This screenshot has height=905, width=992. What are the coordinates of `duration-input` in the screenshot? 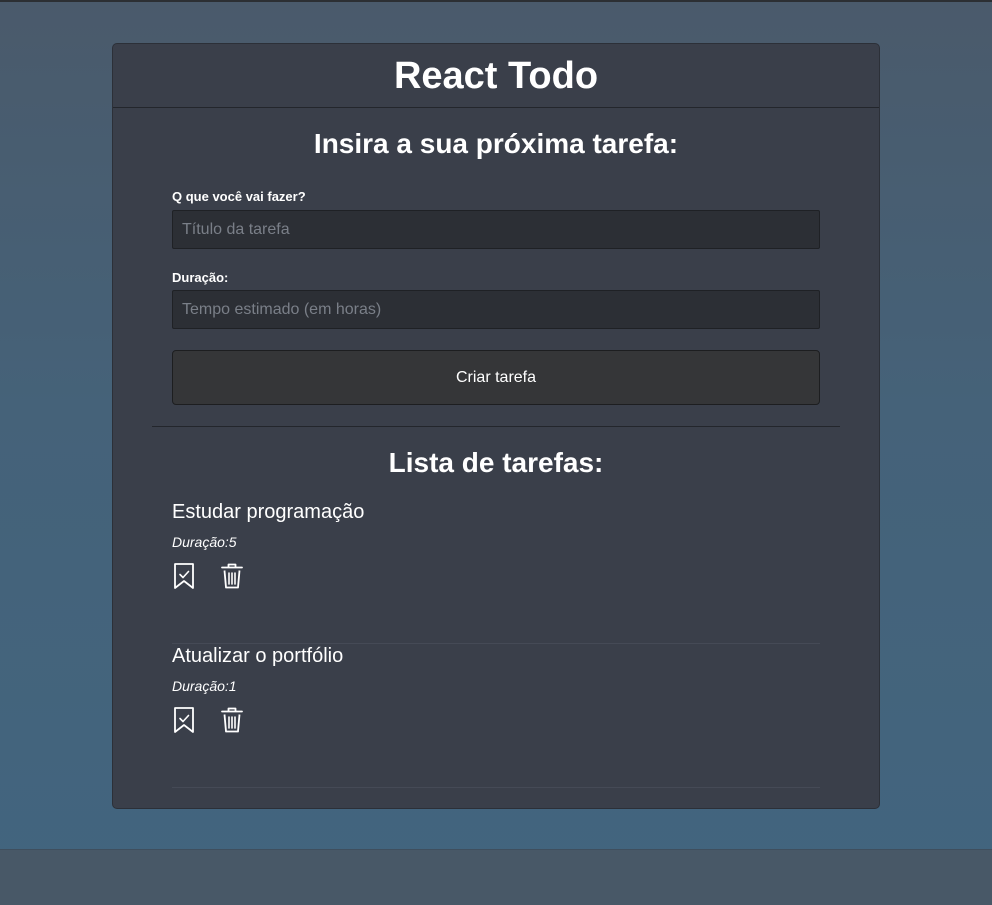 It's located at (496, 309).